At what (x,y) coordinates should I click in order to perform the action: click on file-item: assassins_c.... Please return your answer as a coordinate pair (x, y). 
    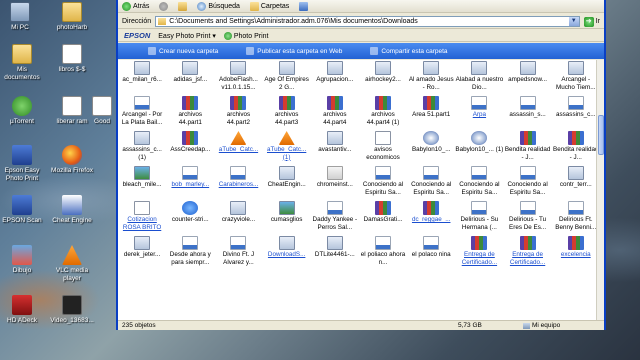
    Looking at the image, I should click on (574, 112).